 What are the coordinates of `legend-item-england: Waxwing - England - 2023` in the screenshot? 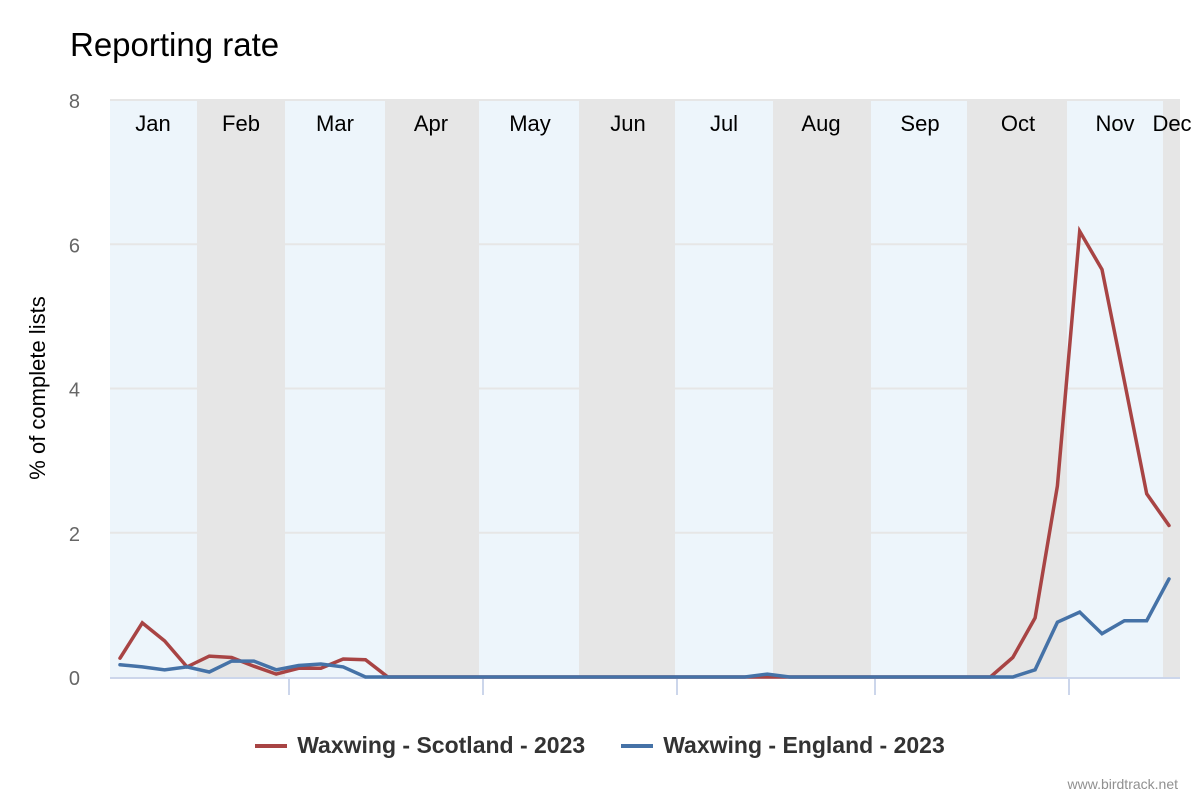 It's located at (783, 745).